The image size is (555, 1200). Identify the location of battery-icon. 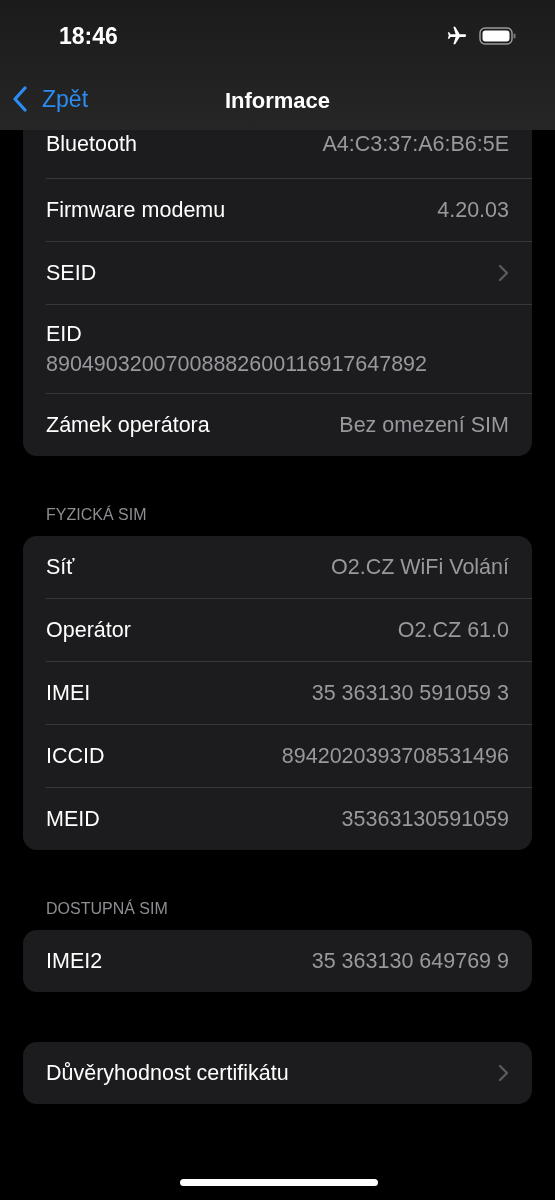
(498, 36).